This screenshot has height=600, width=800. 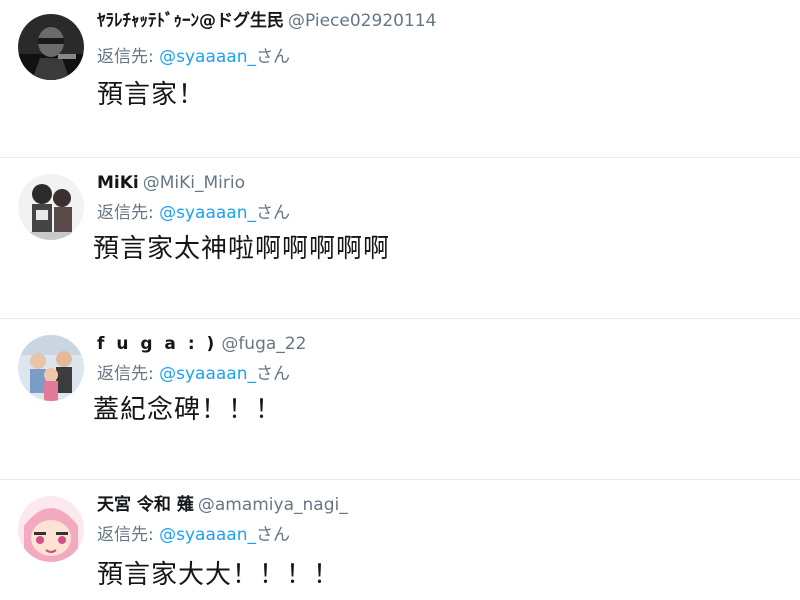 I want to click on anime-characters-avatar-icon, so click(x=51, y=207).